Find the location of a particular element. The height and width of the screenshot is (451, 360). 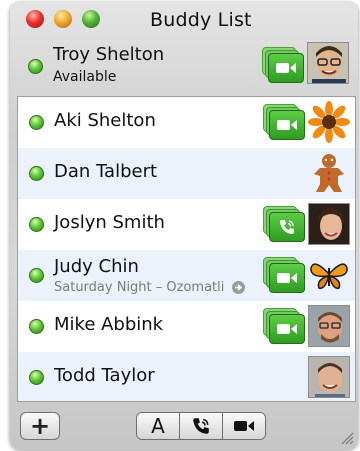

my-status-text: Available is located at coordinates (84, 77).